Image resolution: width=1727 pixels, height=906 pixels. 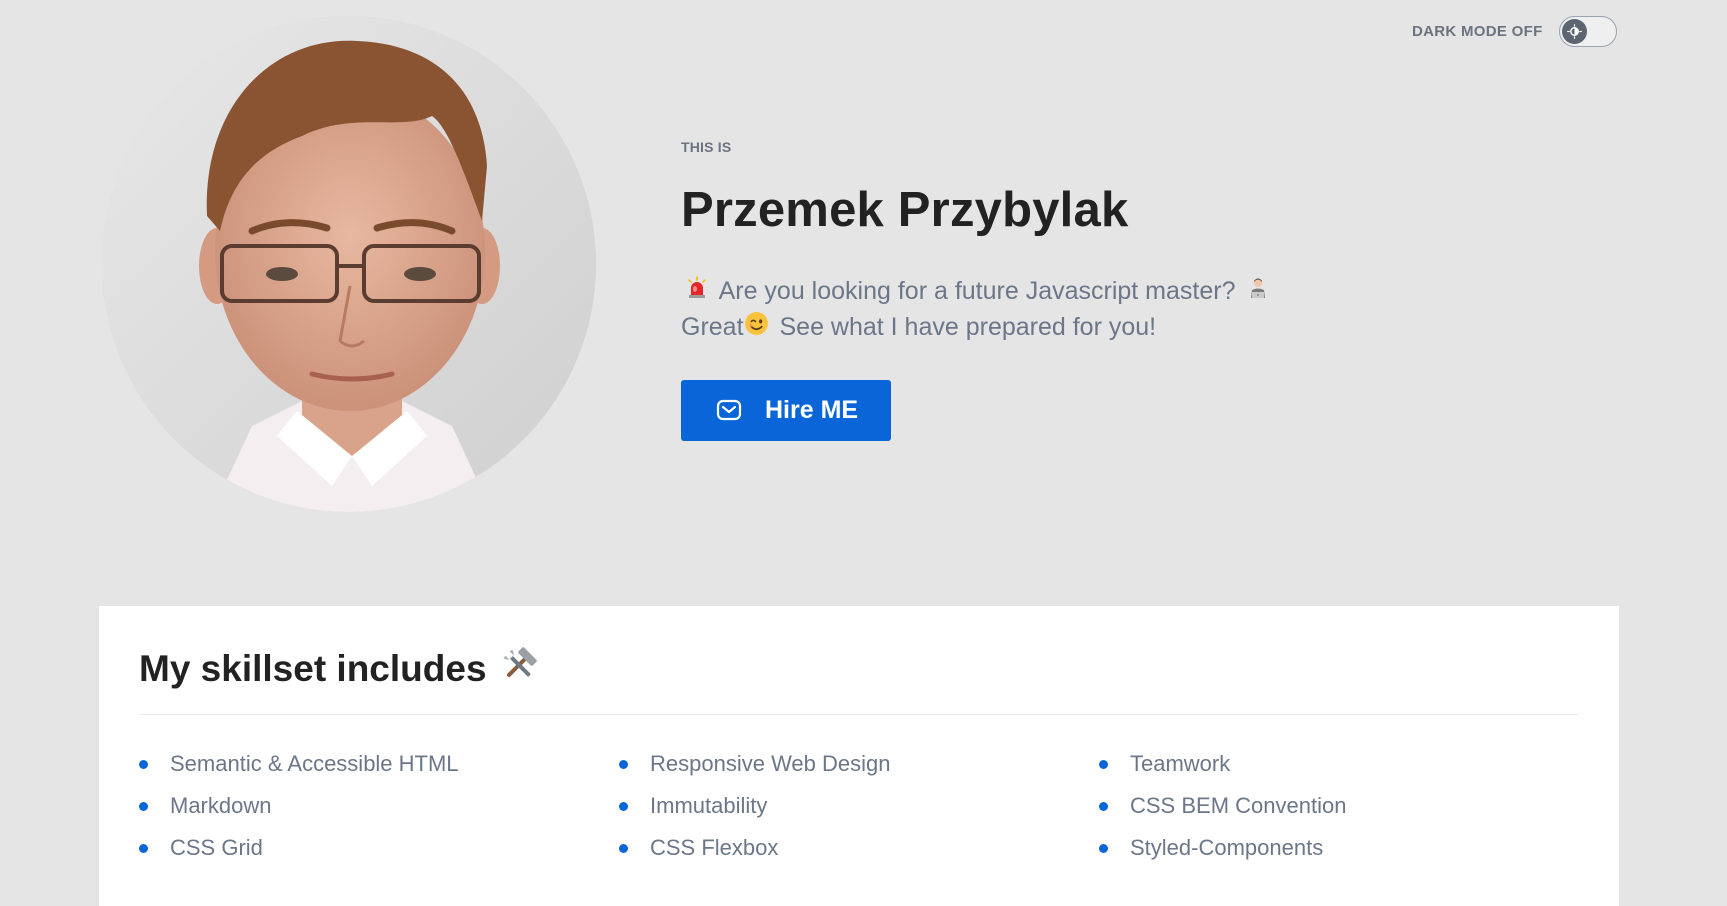 I want to click on skill-label: CSS Grid, so click(x=216, y=847).